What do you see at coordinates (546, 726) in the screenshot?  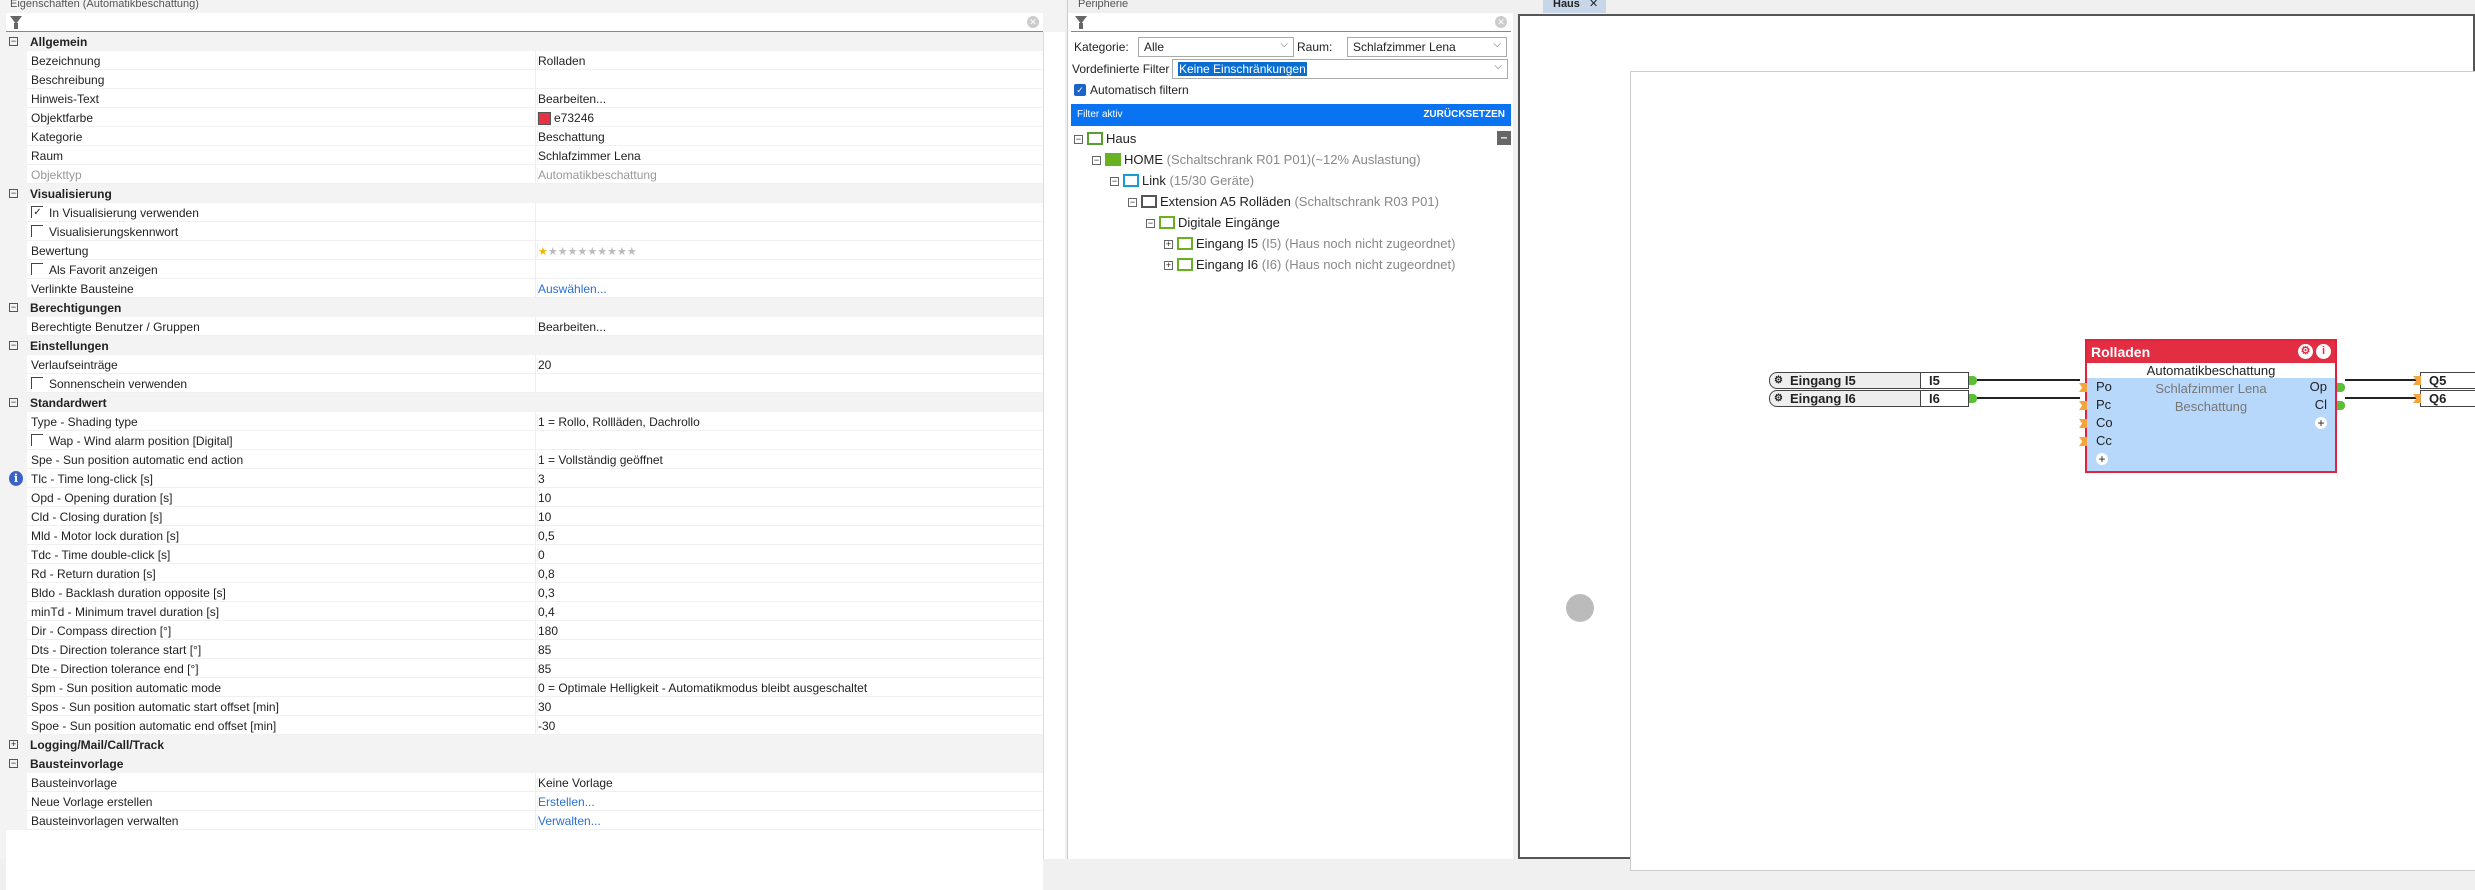 I see `property-value: -30` at bounding box center [546, 726].